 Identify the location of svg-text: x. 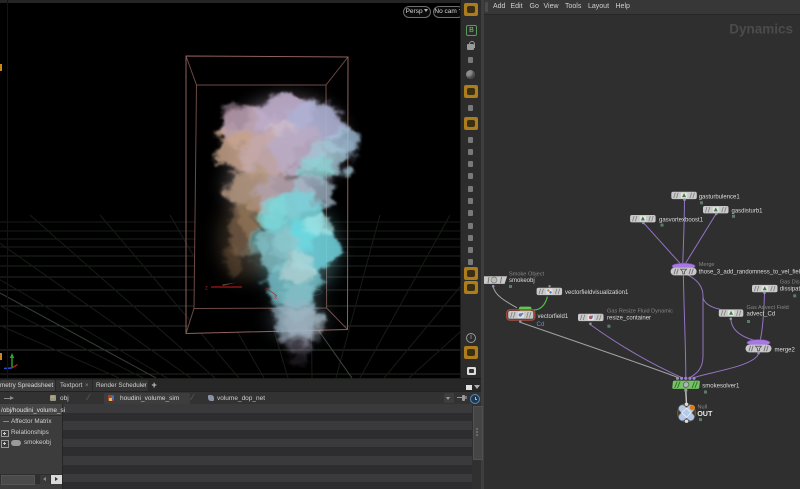
(275, 298).